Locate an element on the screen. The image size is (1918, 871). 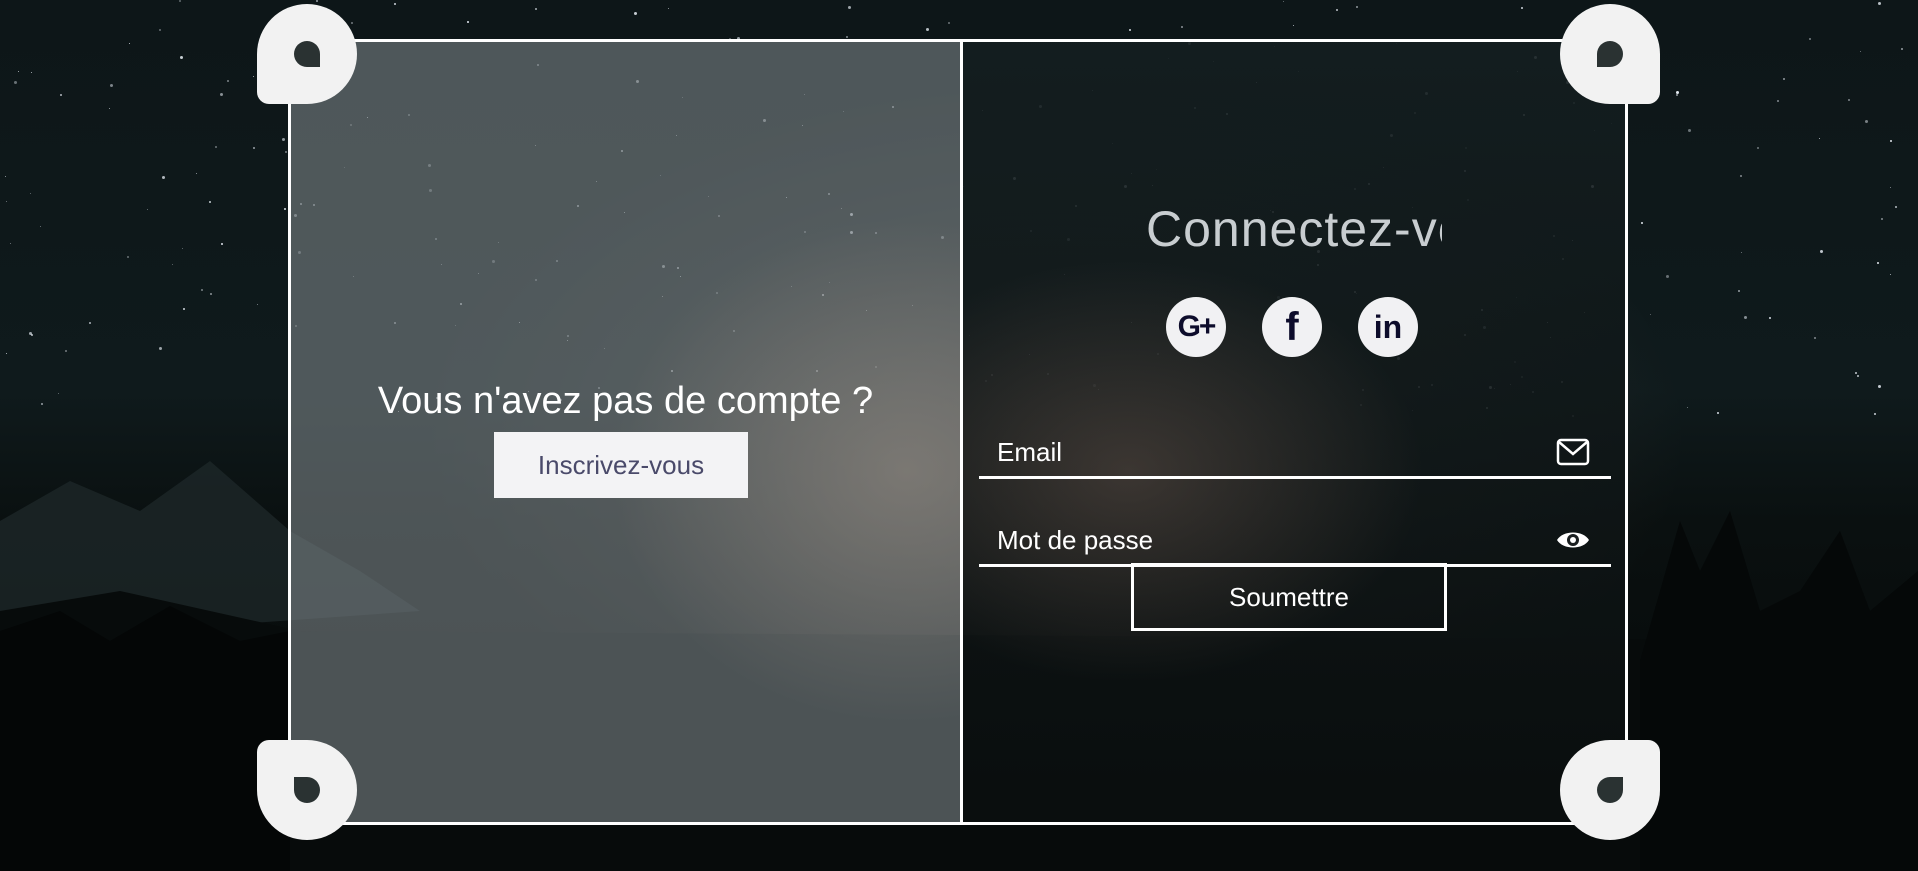
password-field is located at coordinates (1295, 541).